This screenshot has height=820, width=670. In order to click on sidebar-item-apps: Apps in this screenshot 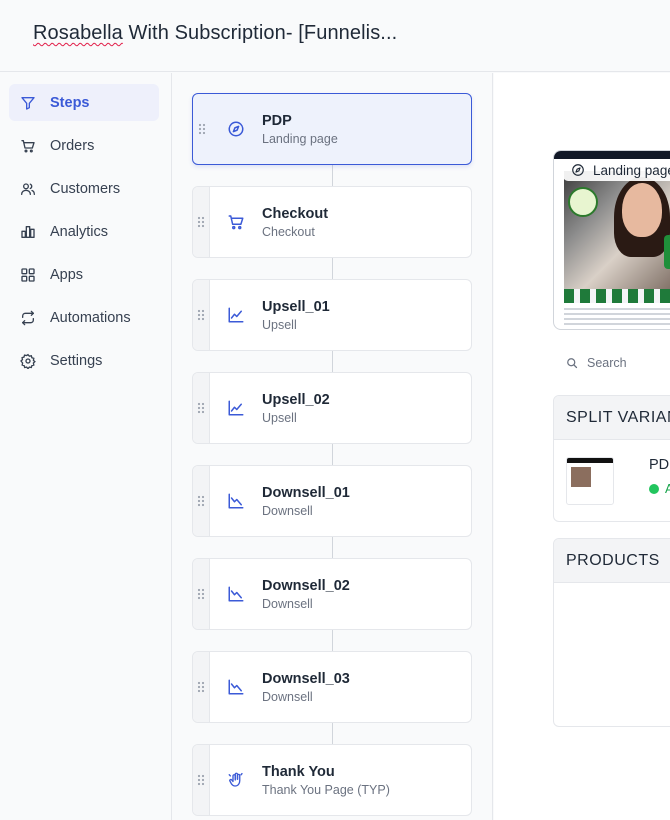, I will do `click(84, 274)`.